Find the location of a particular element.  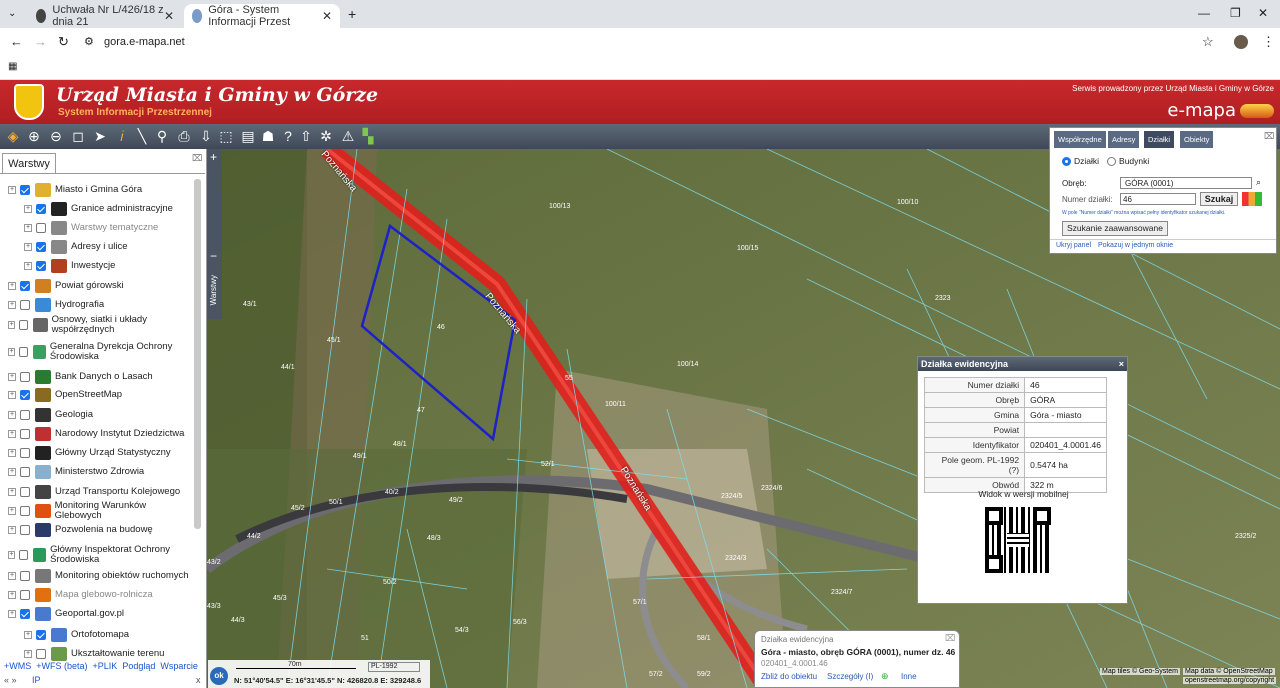

layer-item: + Ministerstwo Zdrowia is located at coordinates (101, 471).